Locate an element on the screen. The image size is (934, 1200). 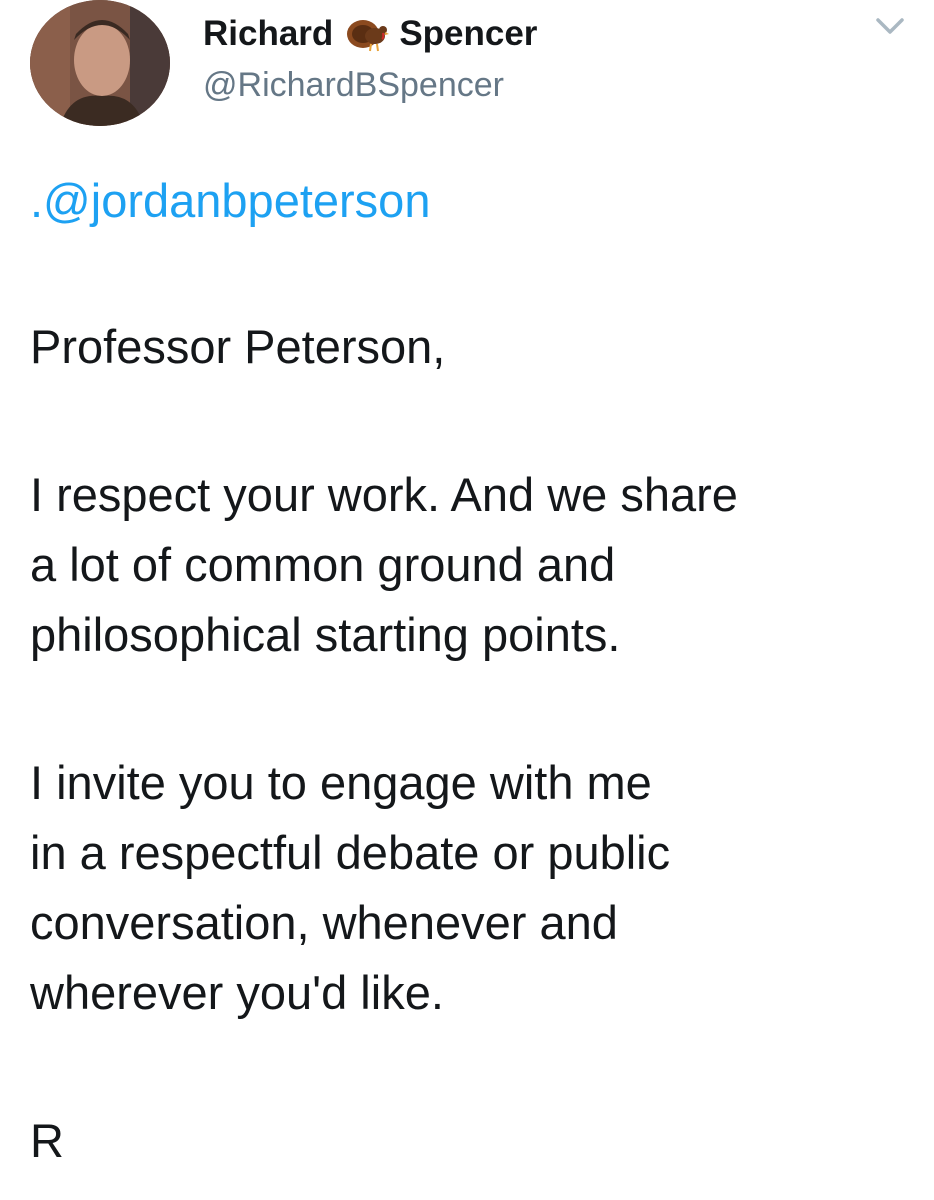
paragraph-line: I respect your work. And we share is located at coordinates (384, 494).